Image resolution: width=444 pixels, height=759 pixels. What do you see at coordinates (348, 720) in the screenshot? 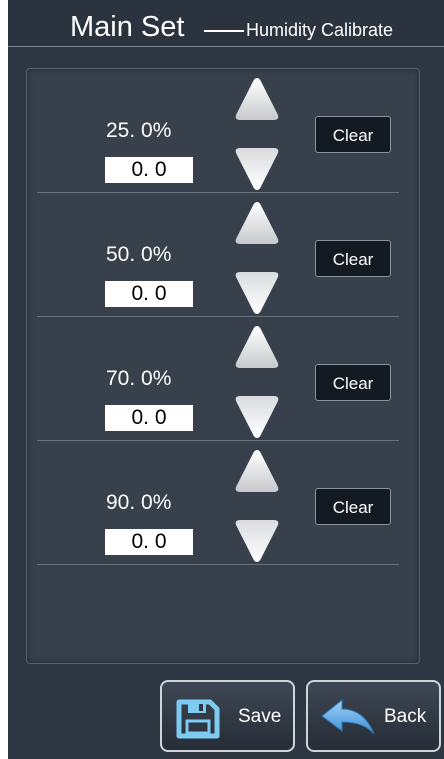
I see `back-arrow-icon` at bounding box center [348, 720].